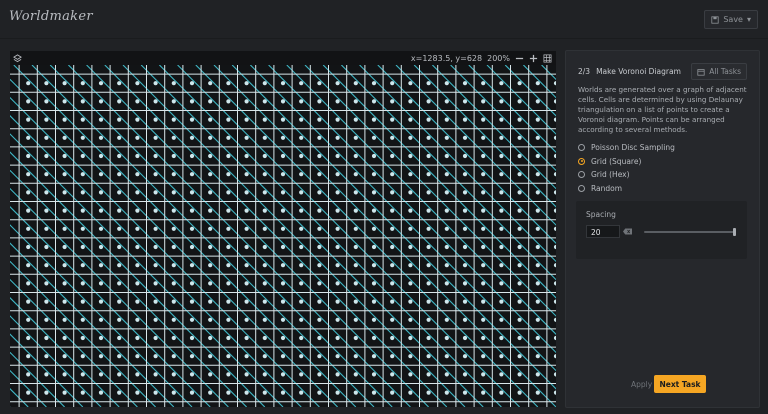  What do you see at coordinates (638, 71) in the screenshot?
I see `task-title: Make Voronoi Diagram` at bounding box center [638, 71].